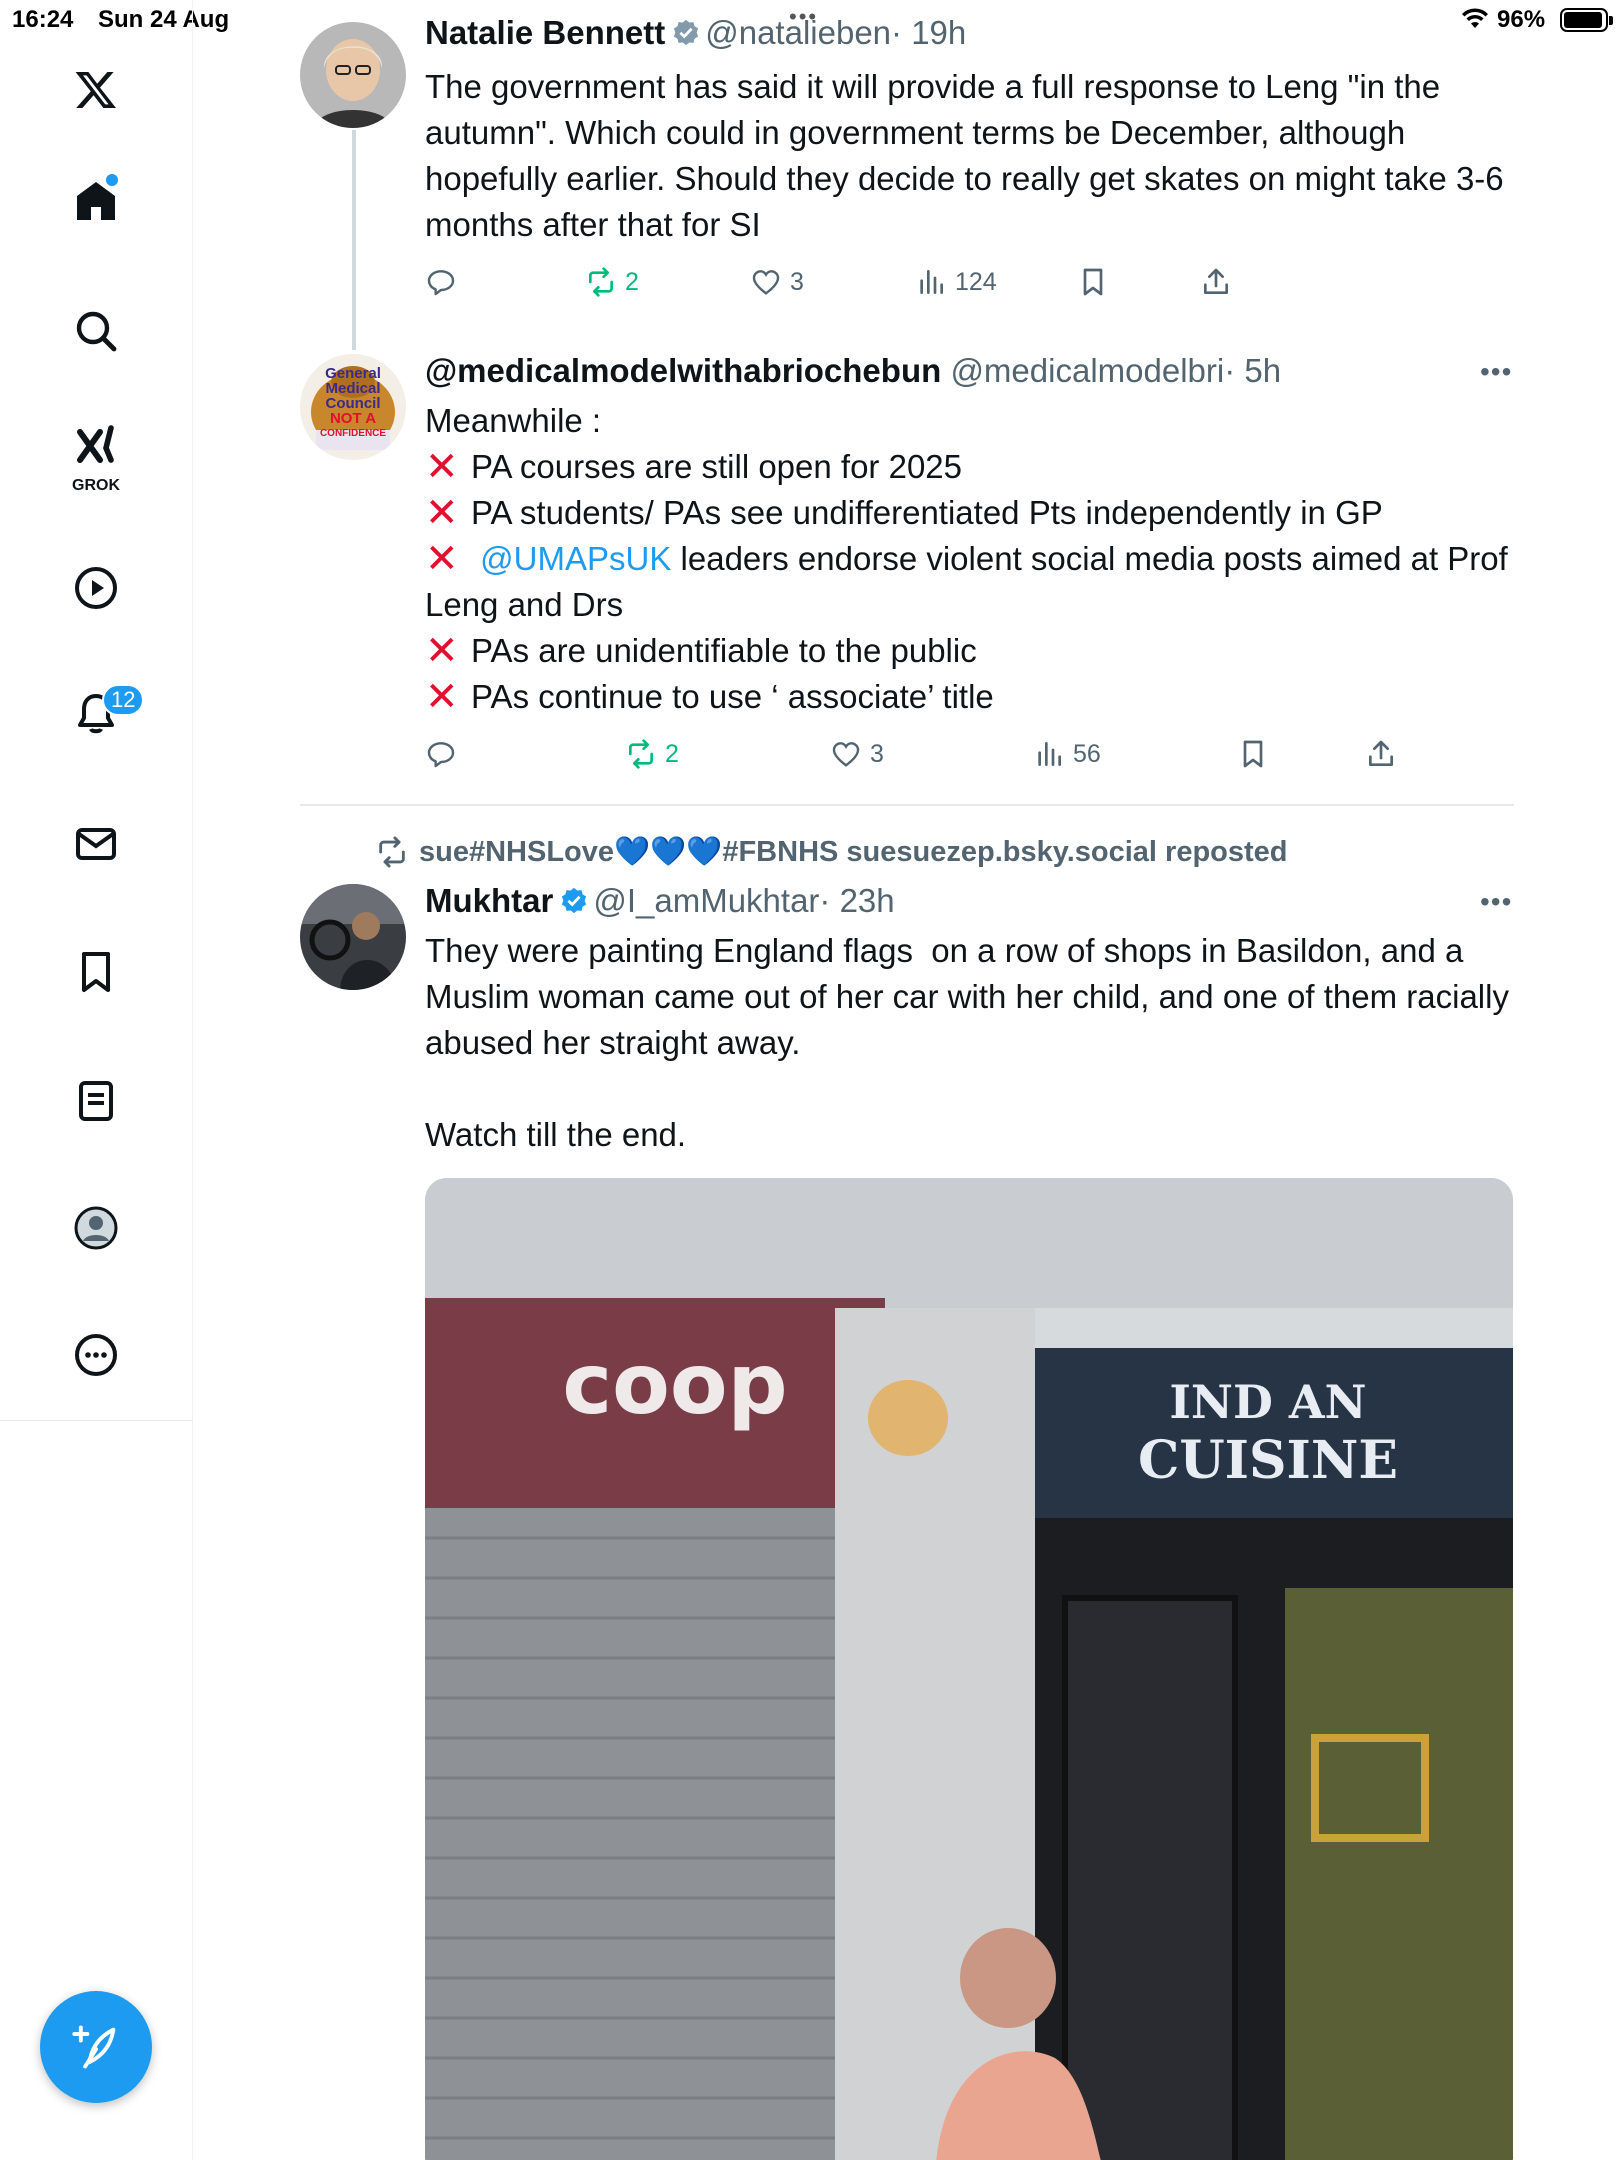  I want to click on tweet-header: Mukhtar @I_amMukhtar· 23h, so click(660, 901).